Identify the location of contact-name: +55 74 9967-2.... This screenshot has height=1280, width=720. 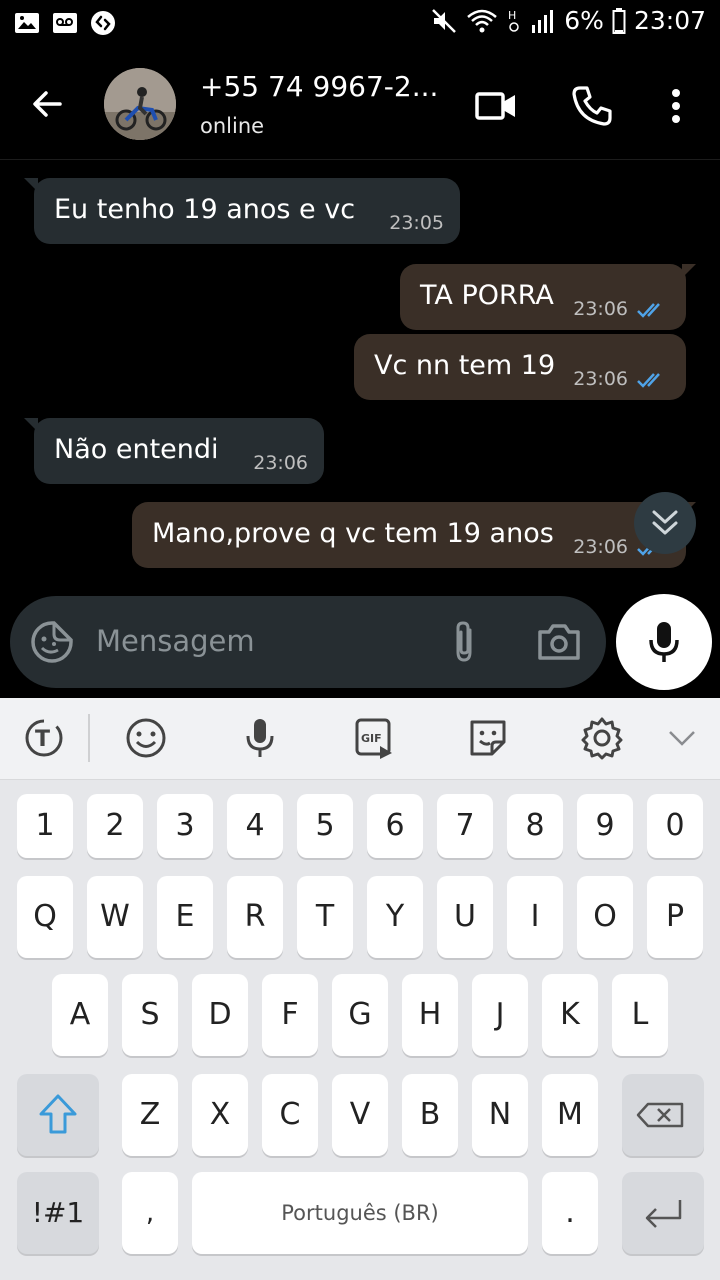
(325, 86).